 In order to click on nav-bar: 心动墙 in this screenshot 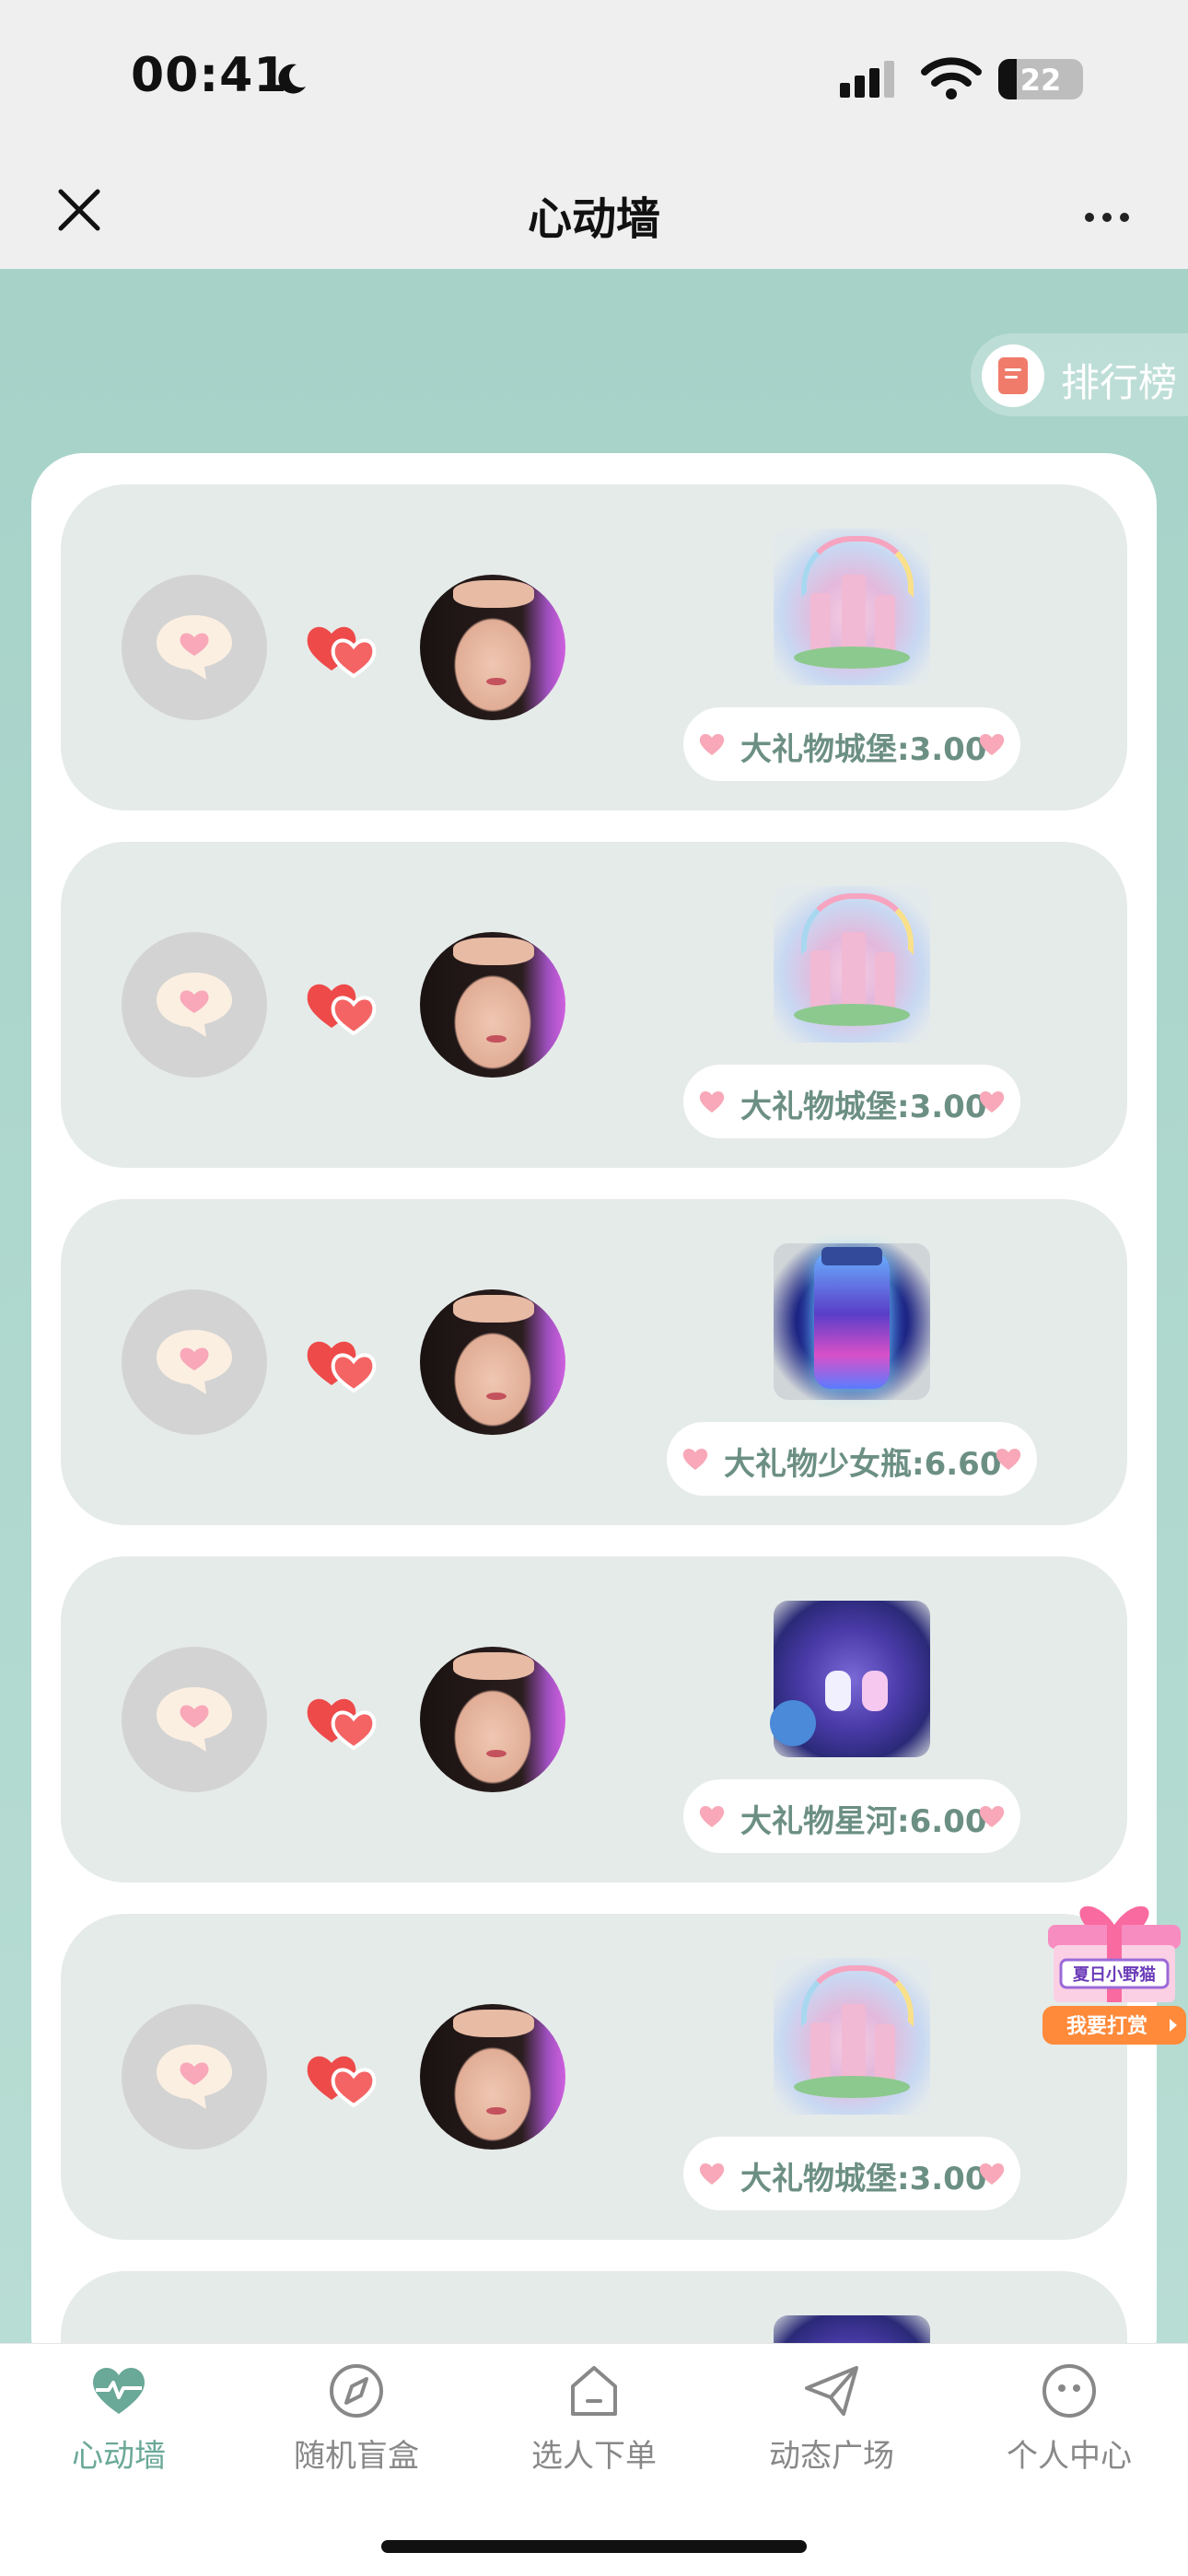, I will do `click(594, 213)`.